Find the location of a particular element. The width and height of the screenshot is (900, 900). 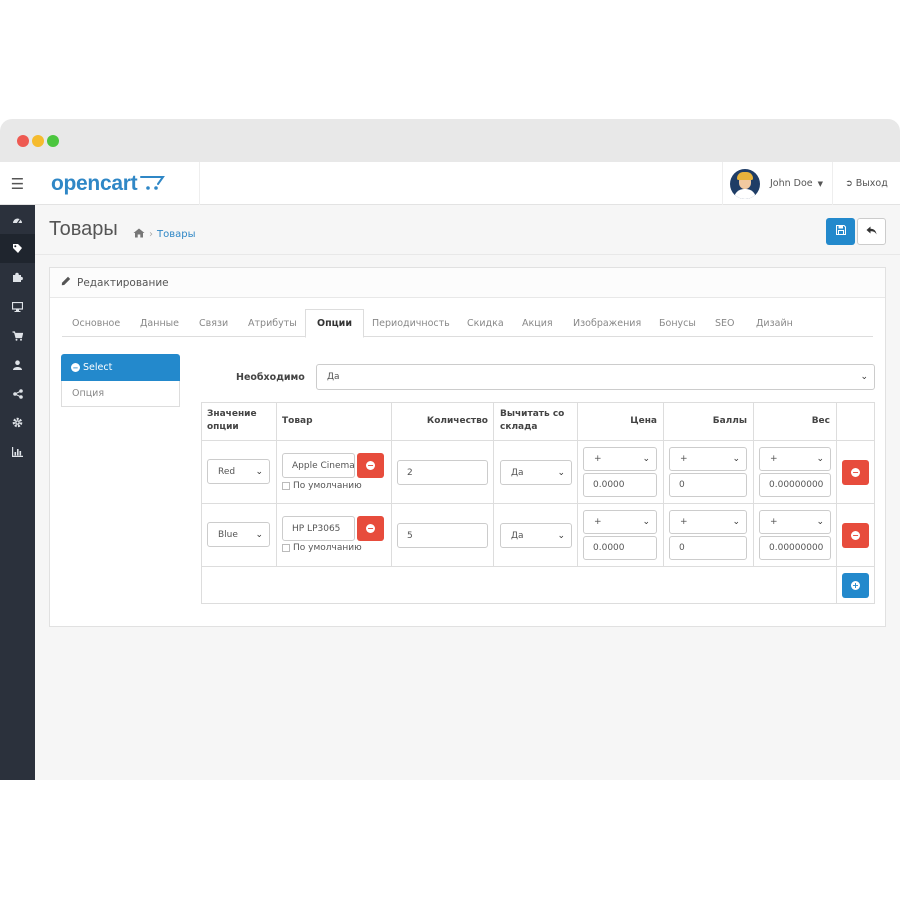

back-button is located at coordinates (871, 231).